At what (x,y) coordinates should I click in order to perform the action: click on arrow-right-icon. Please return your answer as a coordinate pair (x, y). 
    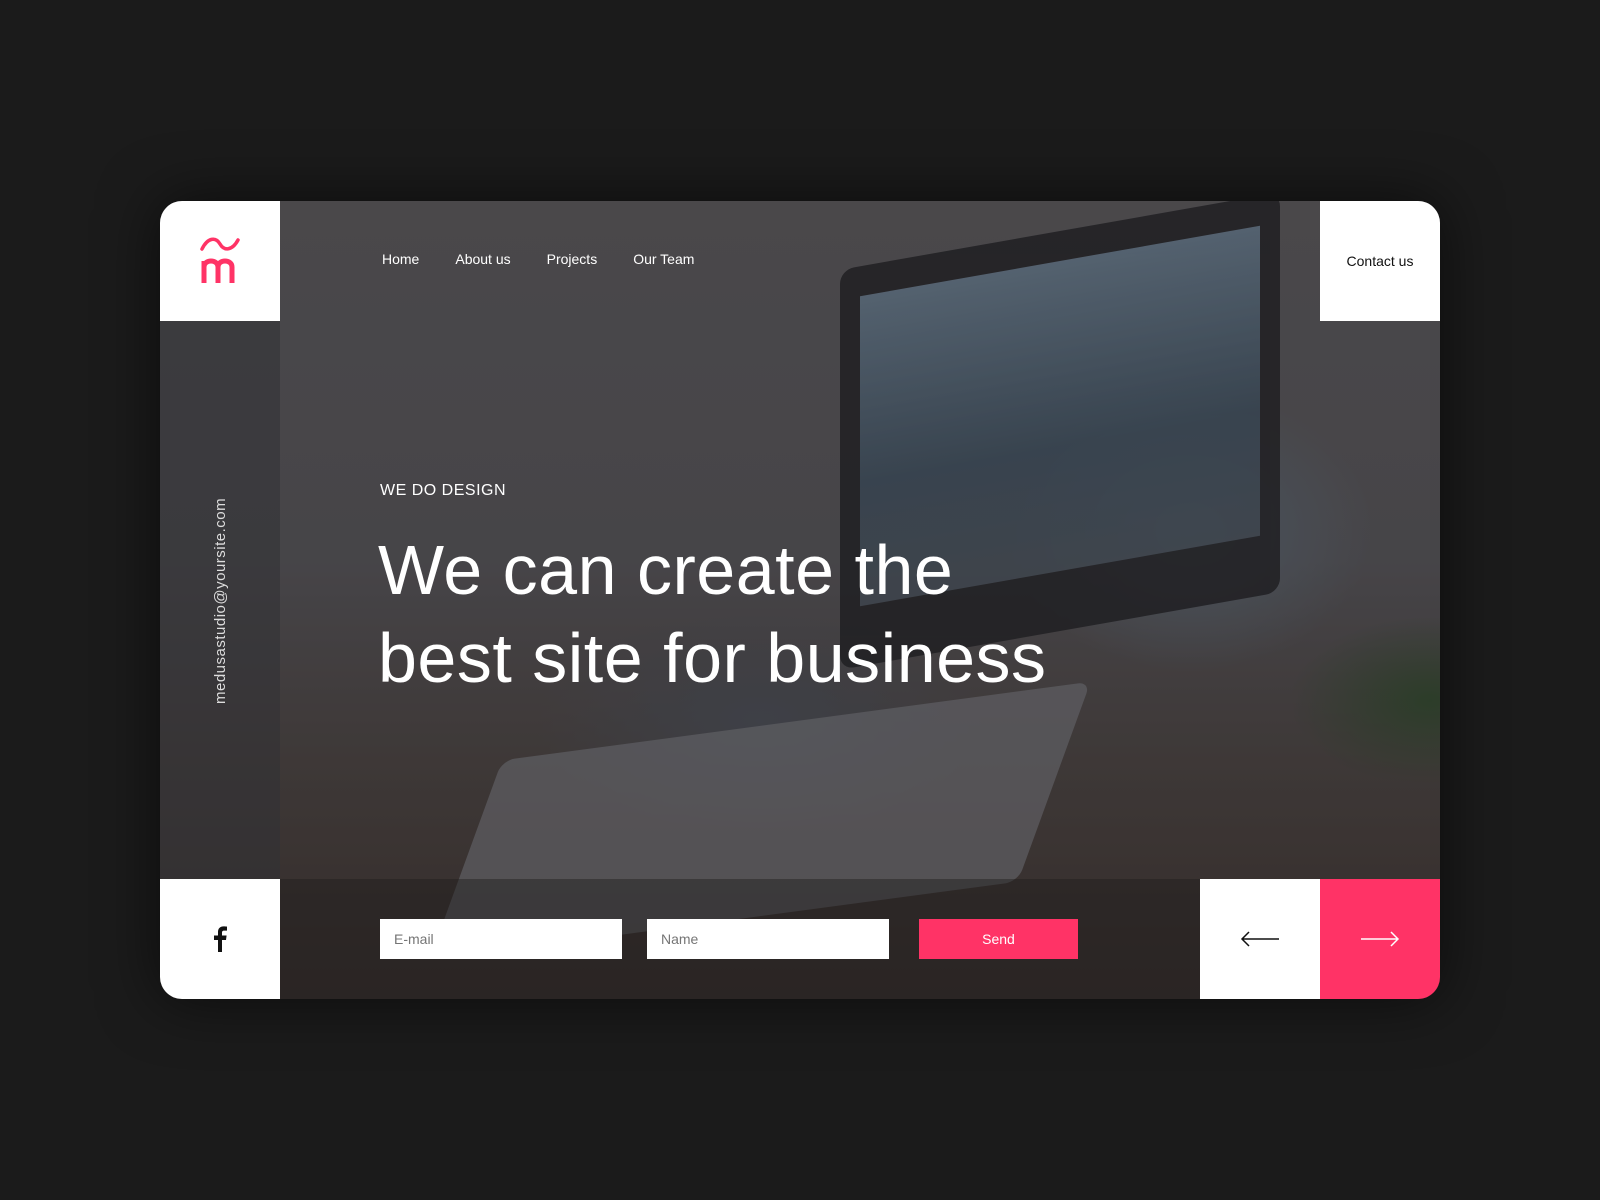
    Looking at the image, I should click on (1380, 939).